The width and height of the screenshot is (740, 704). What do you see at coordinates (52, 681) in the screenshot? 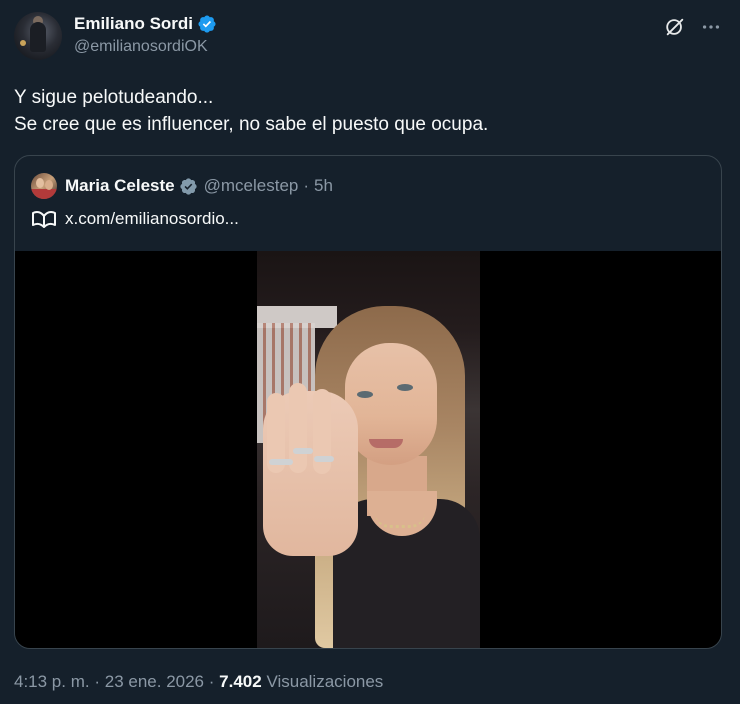
I see `tweet-time: 4:13 p. m.` at bounding box center [52, 681].